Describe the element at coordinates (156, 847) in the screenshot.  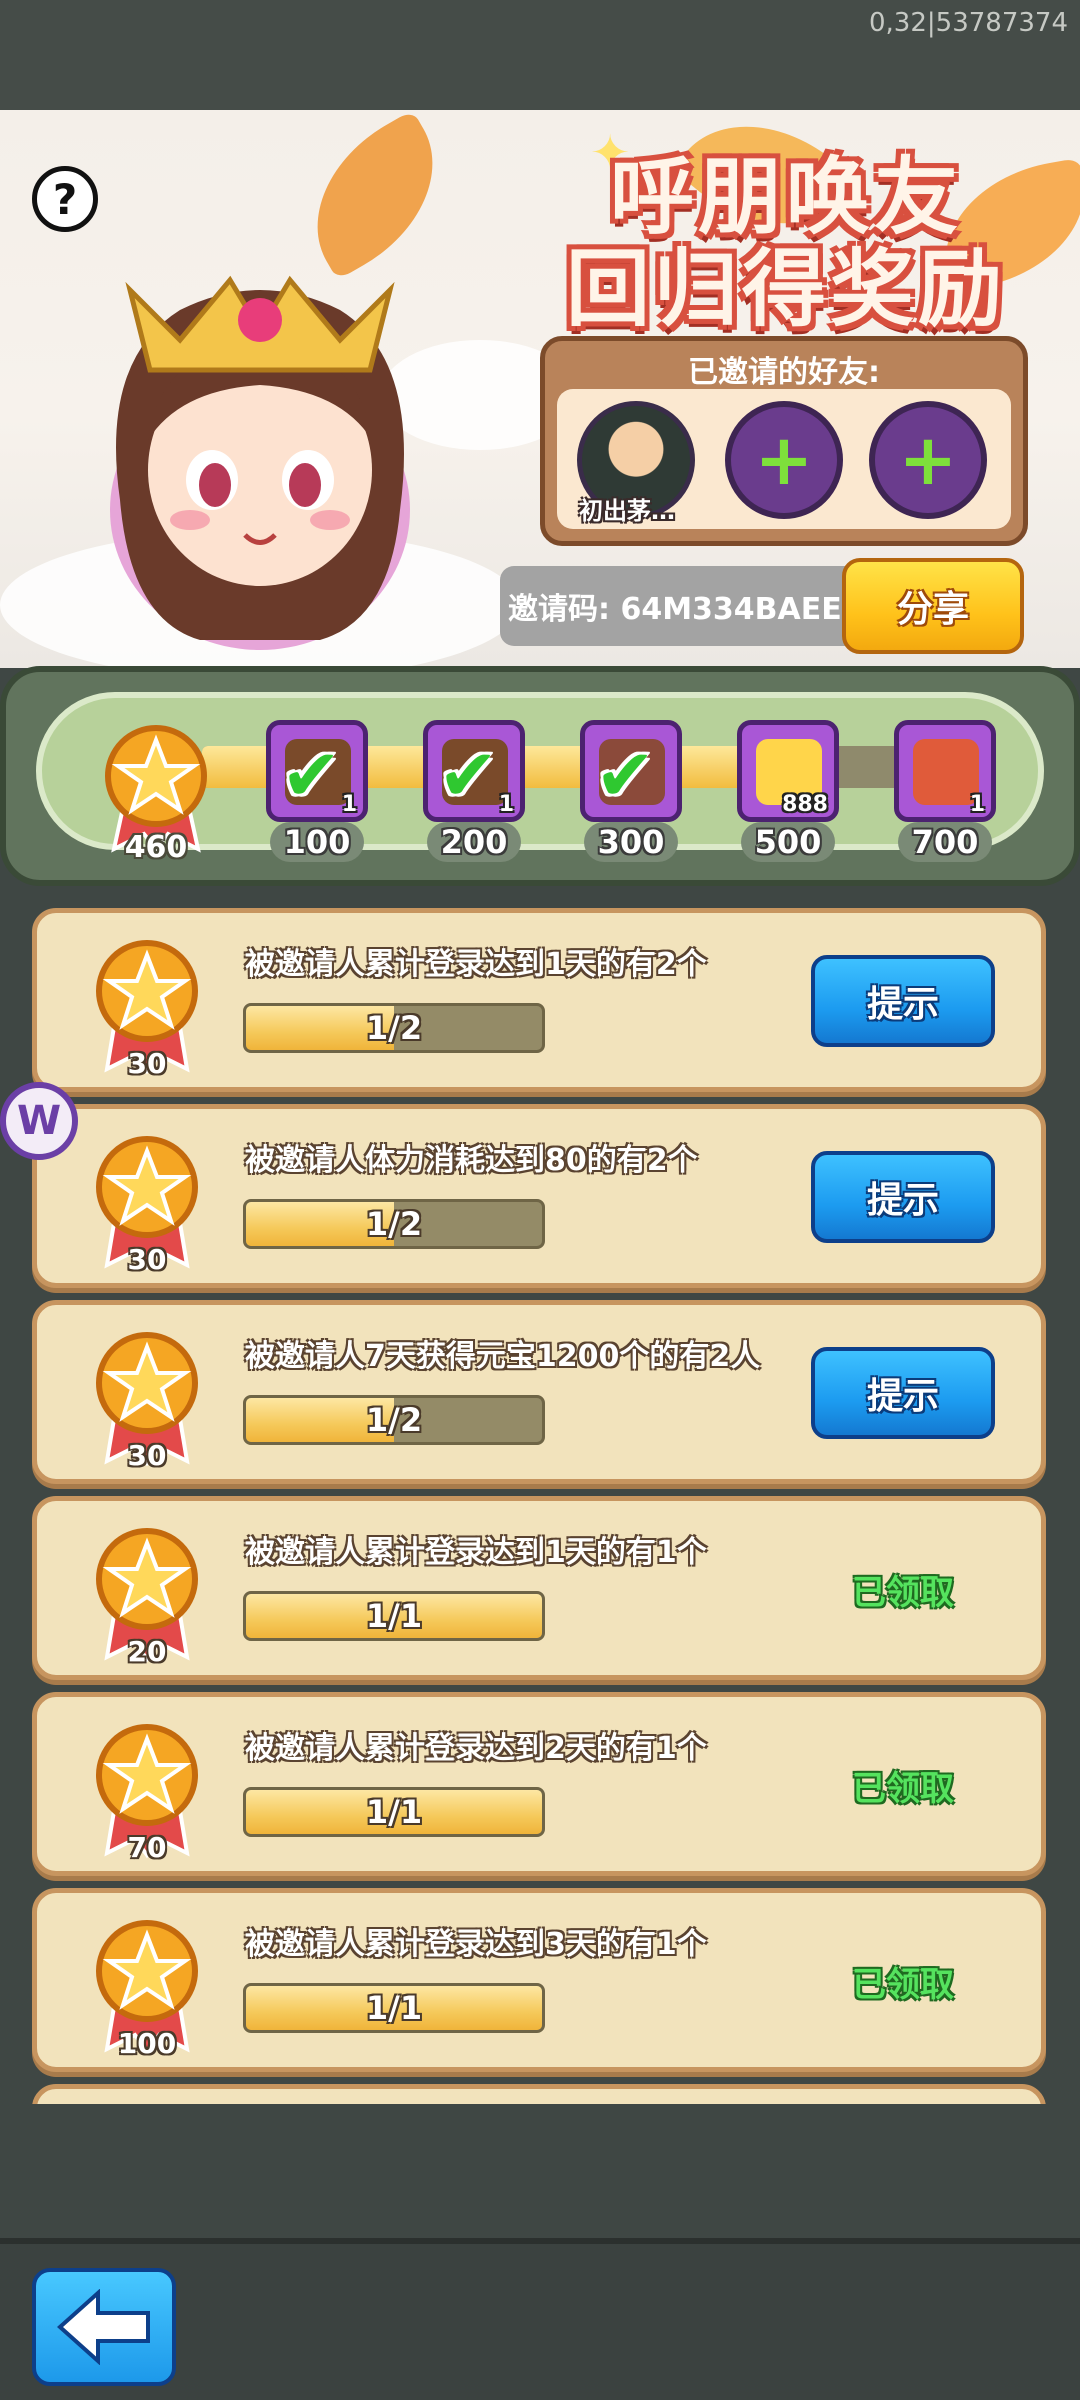
I see `total-points: 460` at that location.